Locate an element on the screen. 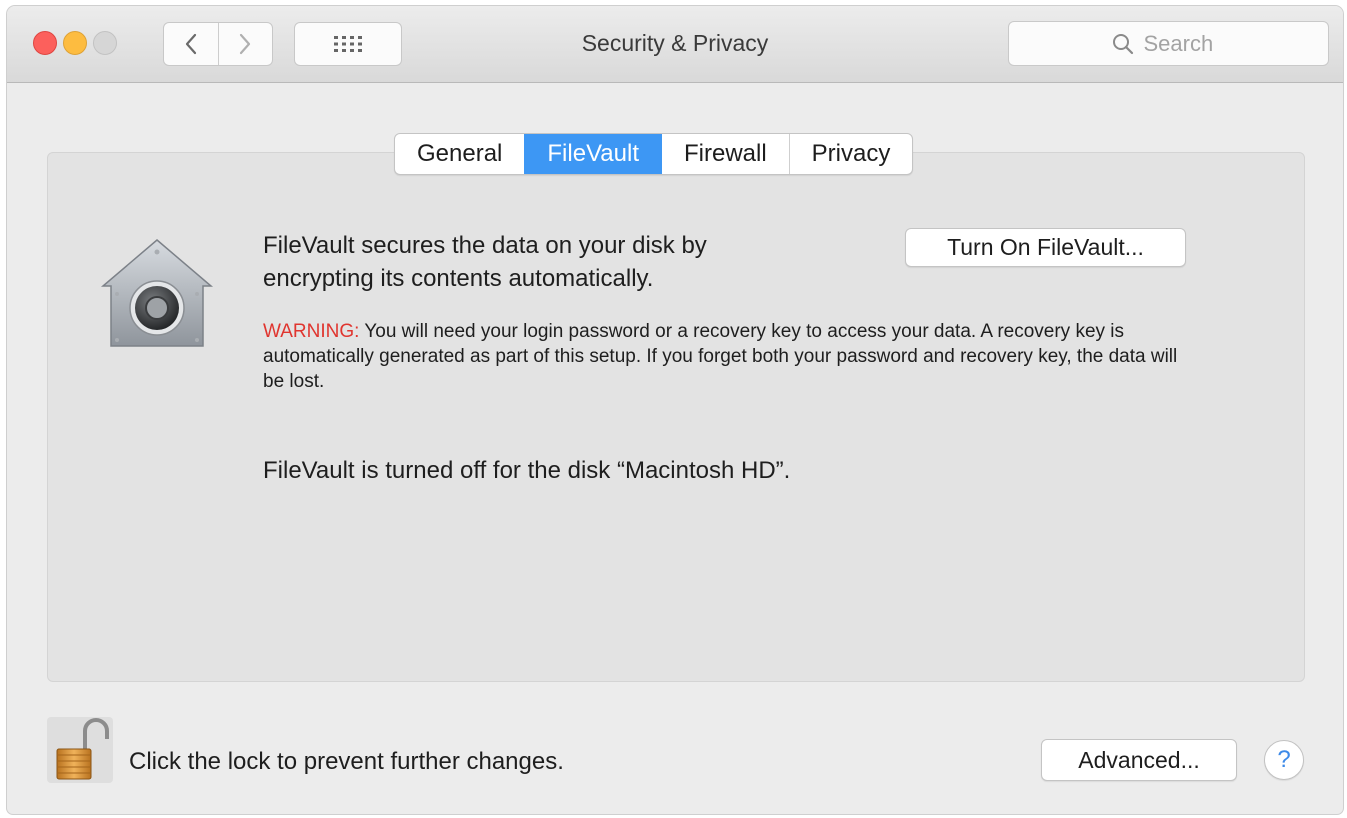 The width and height of the screenshot is (1347, 818). show-all-grid-icon is located at coordinates (348, 44).